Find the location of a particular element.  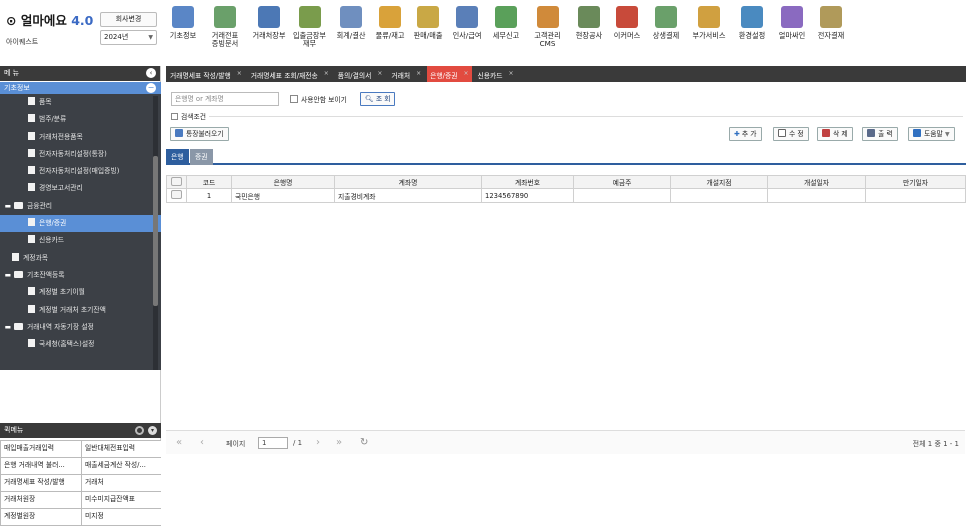

year-select: 2024년 ▼ is located at coordinates (128, 37).